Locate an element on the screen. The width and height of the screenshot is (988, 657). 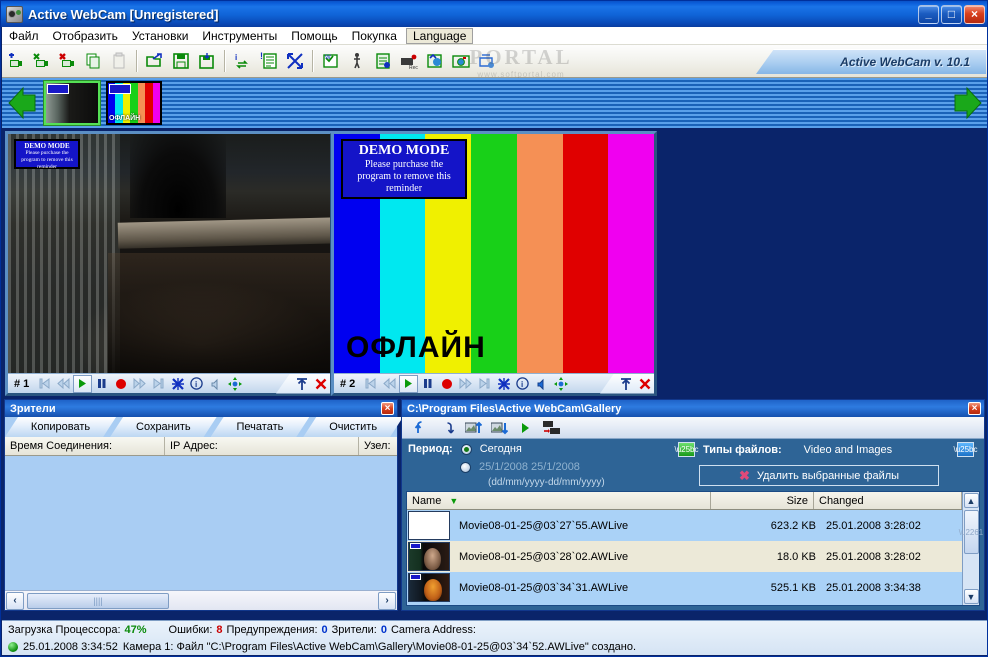
viewers-close-icon: × is located at coordinates (387, 408).